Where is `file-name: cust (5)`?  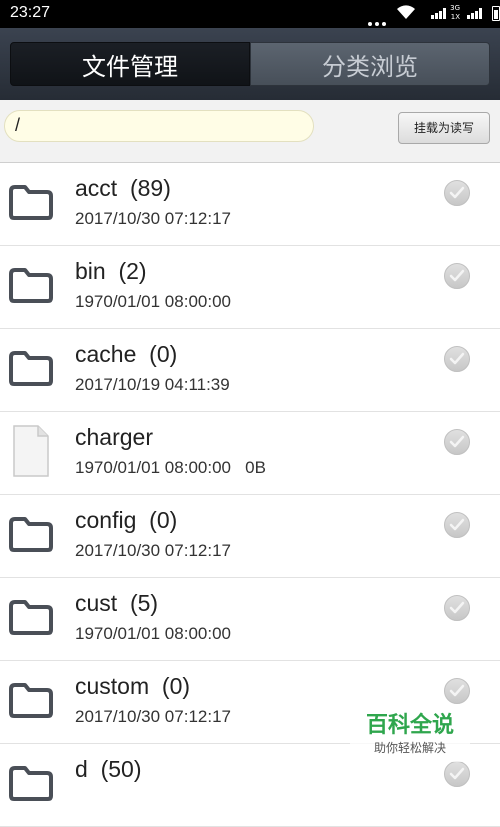
file-name: cust (5) is located at coordinates (117, 603).